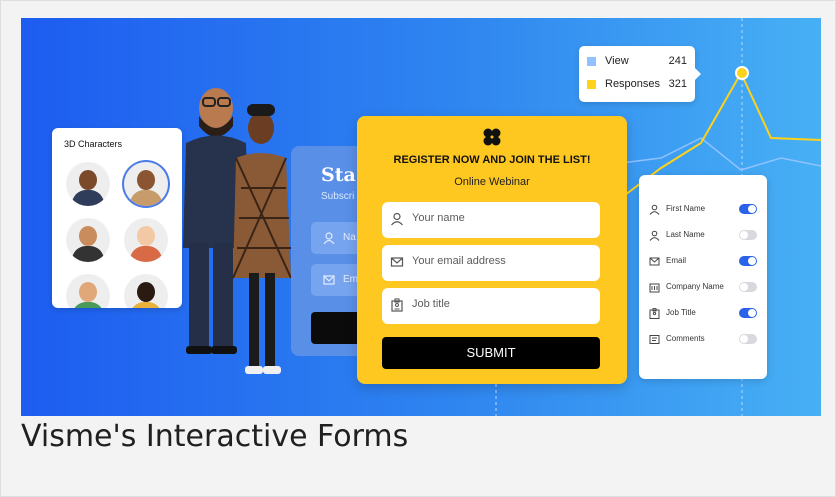 The image size is (836, 497). I want to click on field-row-job-title: Job Title, so click(704, 314).